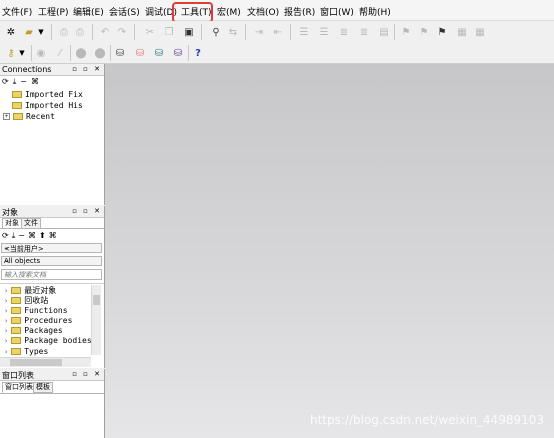  I want to click on lowercase-icon: ≣, so click(364, 32).